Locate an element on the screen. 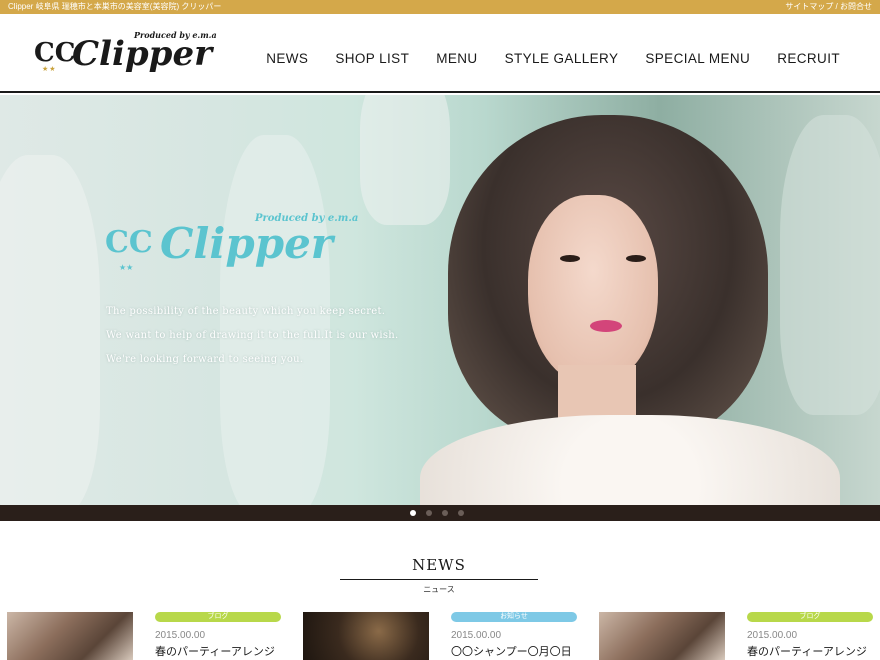  logo-mark: CC is located at coordinates (54, 53).